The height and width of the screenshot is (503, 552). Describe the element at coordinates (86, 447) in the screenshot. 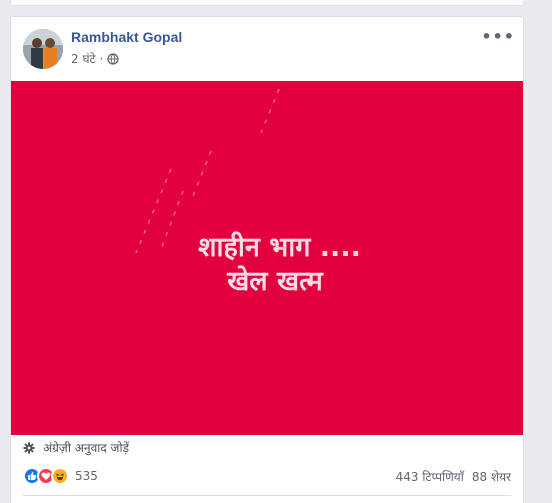

I see `add-translation-link: अंग्रेज़ी अनुवाद जोड़ें` at that location.